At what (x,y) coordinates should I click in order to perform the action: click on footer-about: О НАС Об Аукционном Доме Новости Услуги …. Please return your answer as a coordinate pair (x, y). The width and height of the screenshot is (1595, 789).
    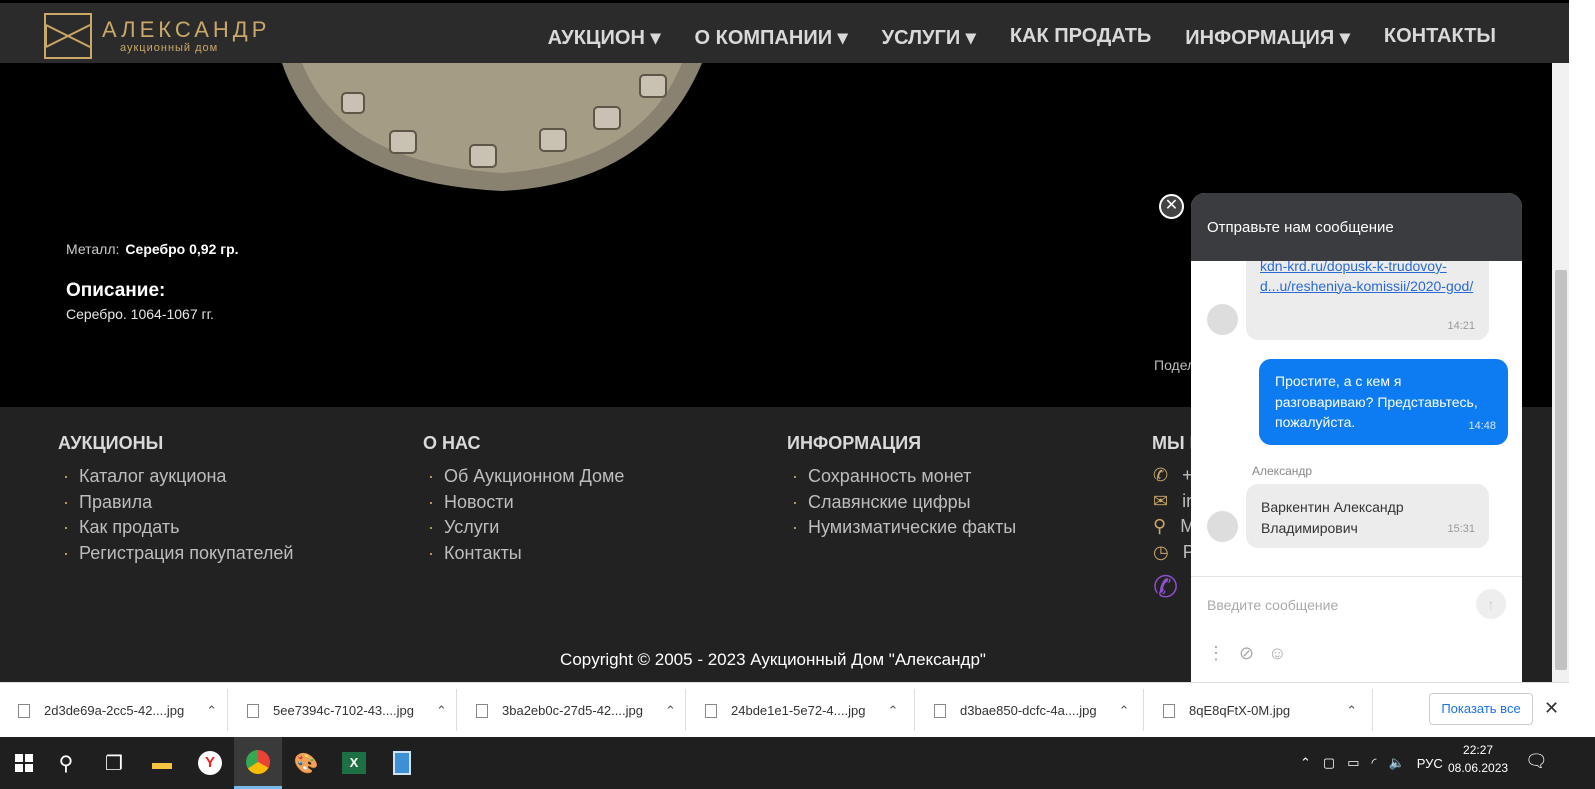
    Looking at the image, I should click on (523, 499).